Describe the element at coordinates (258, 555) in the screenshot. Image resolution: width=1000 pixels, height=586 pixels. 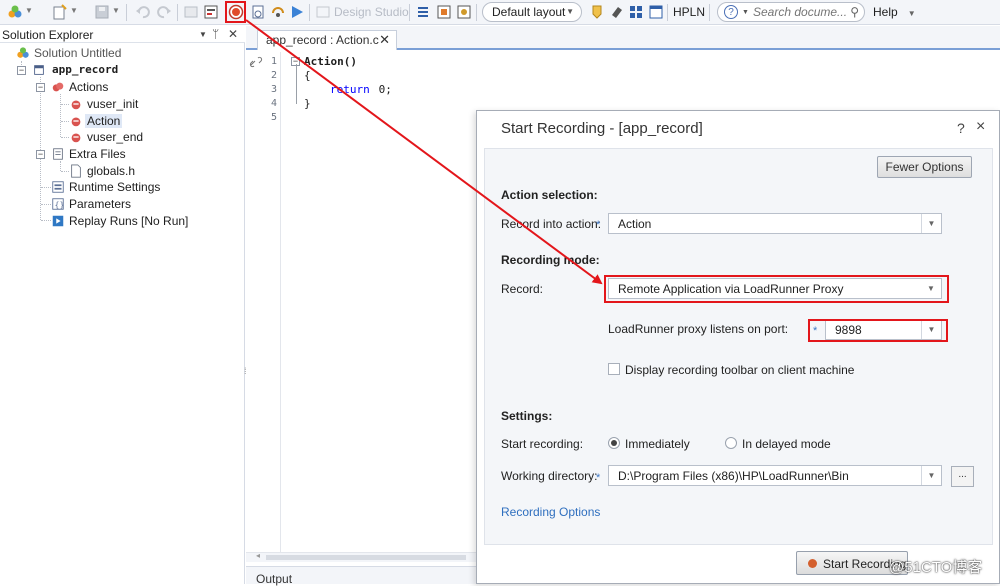
I see `scroll-left-icon: ◂` at that location.